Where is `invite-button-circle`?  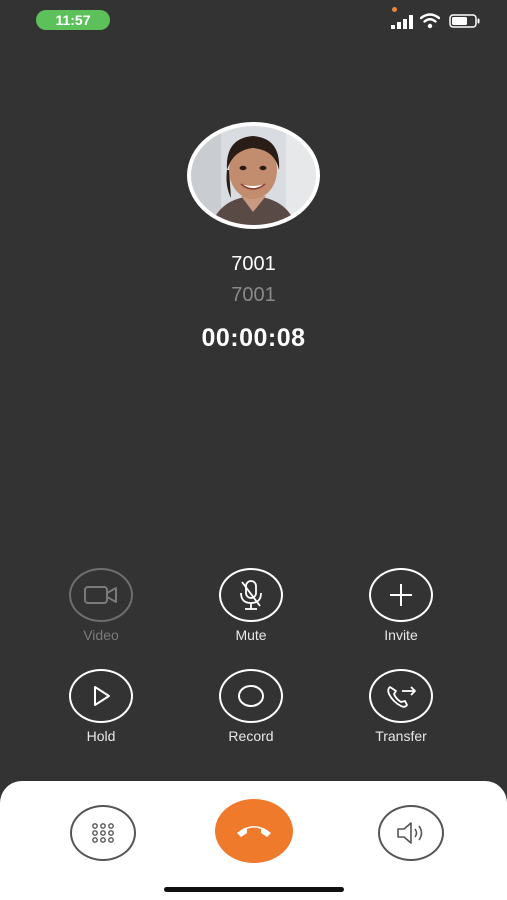 invite-button-circle is located at coordinates (401, 595).